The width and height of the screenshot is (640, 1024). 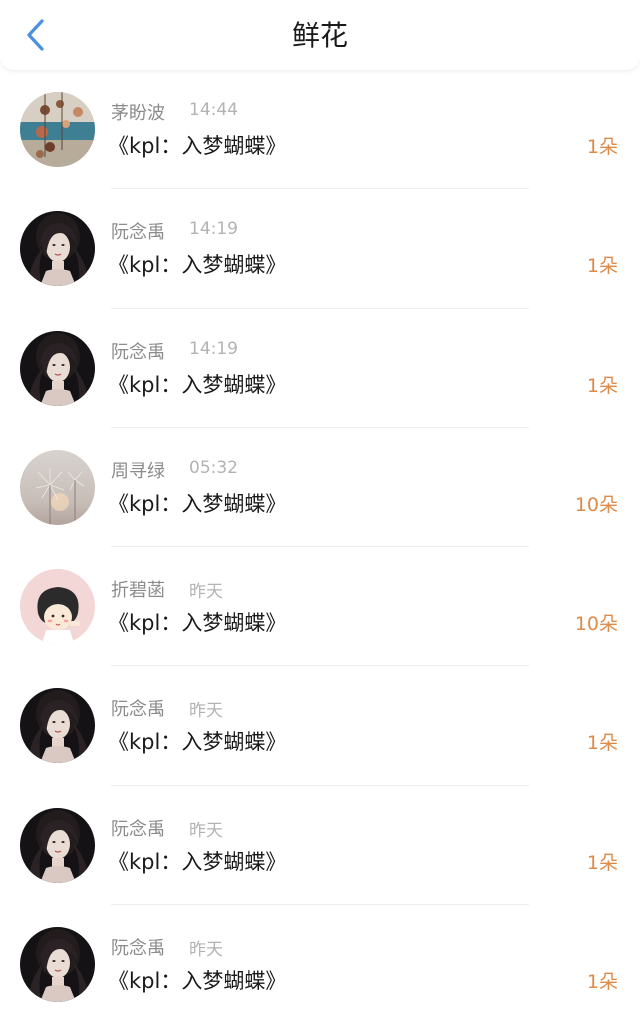 I want to click on page-title: 鲜花, so click(x=319, y=35).